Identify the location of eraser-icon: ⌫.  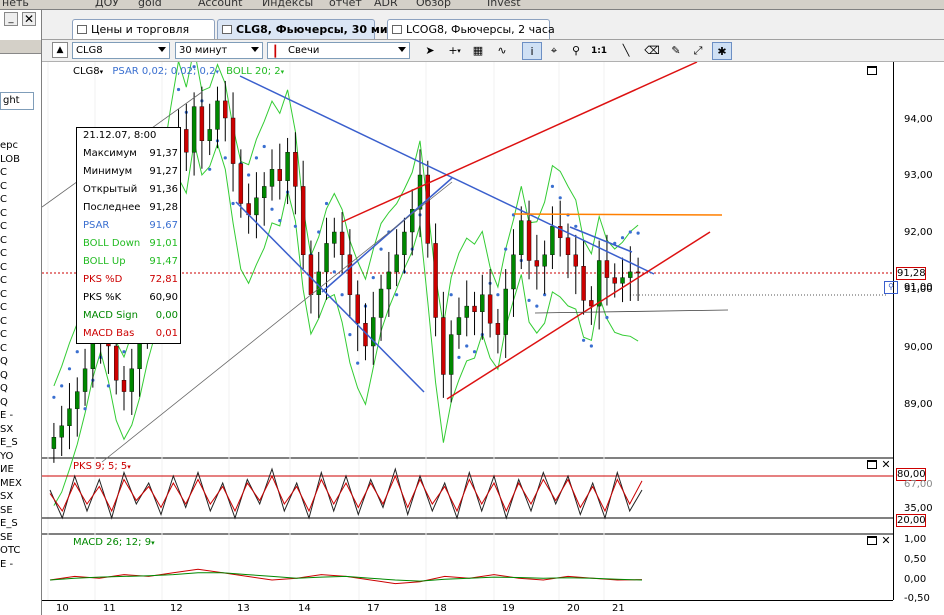
(652, 51).